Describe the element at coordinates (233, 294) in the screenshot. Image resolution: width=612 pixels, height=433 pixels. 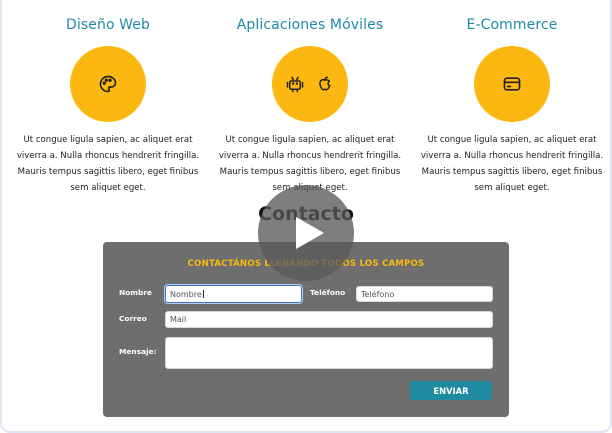
I see `name-input: Nombre` at that location.